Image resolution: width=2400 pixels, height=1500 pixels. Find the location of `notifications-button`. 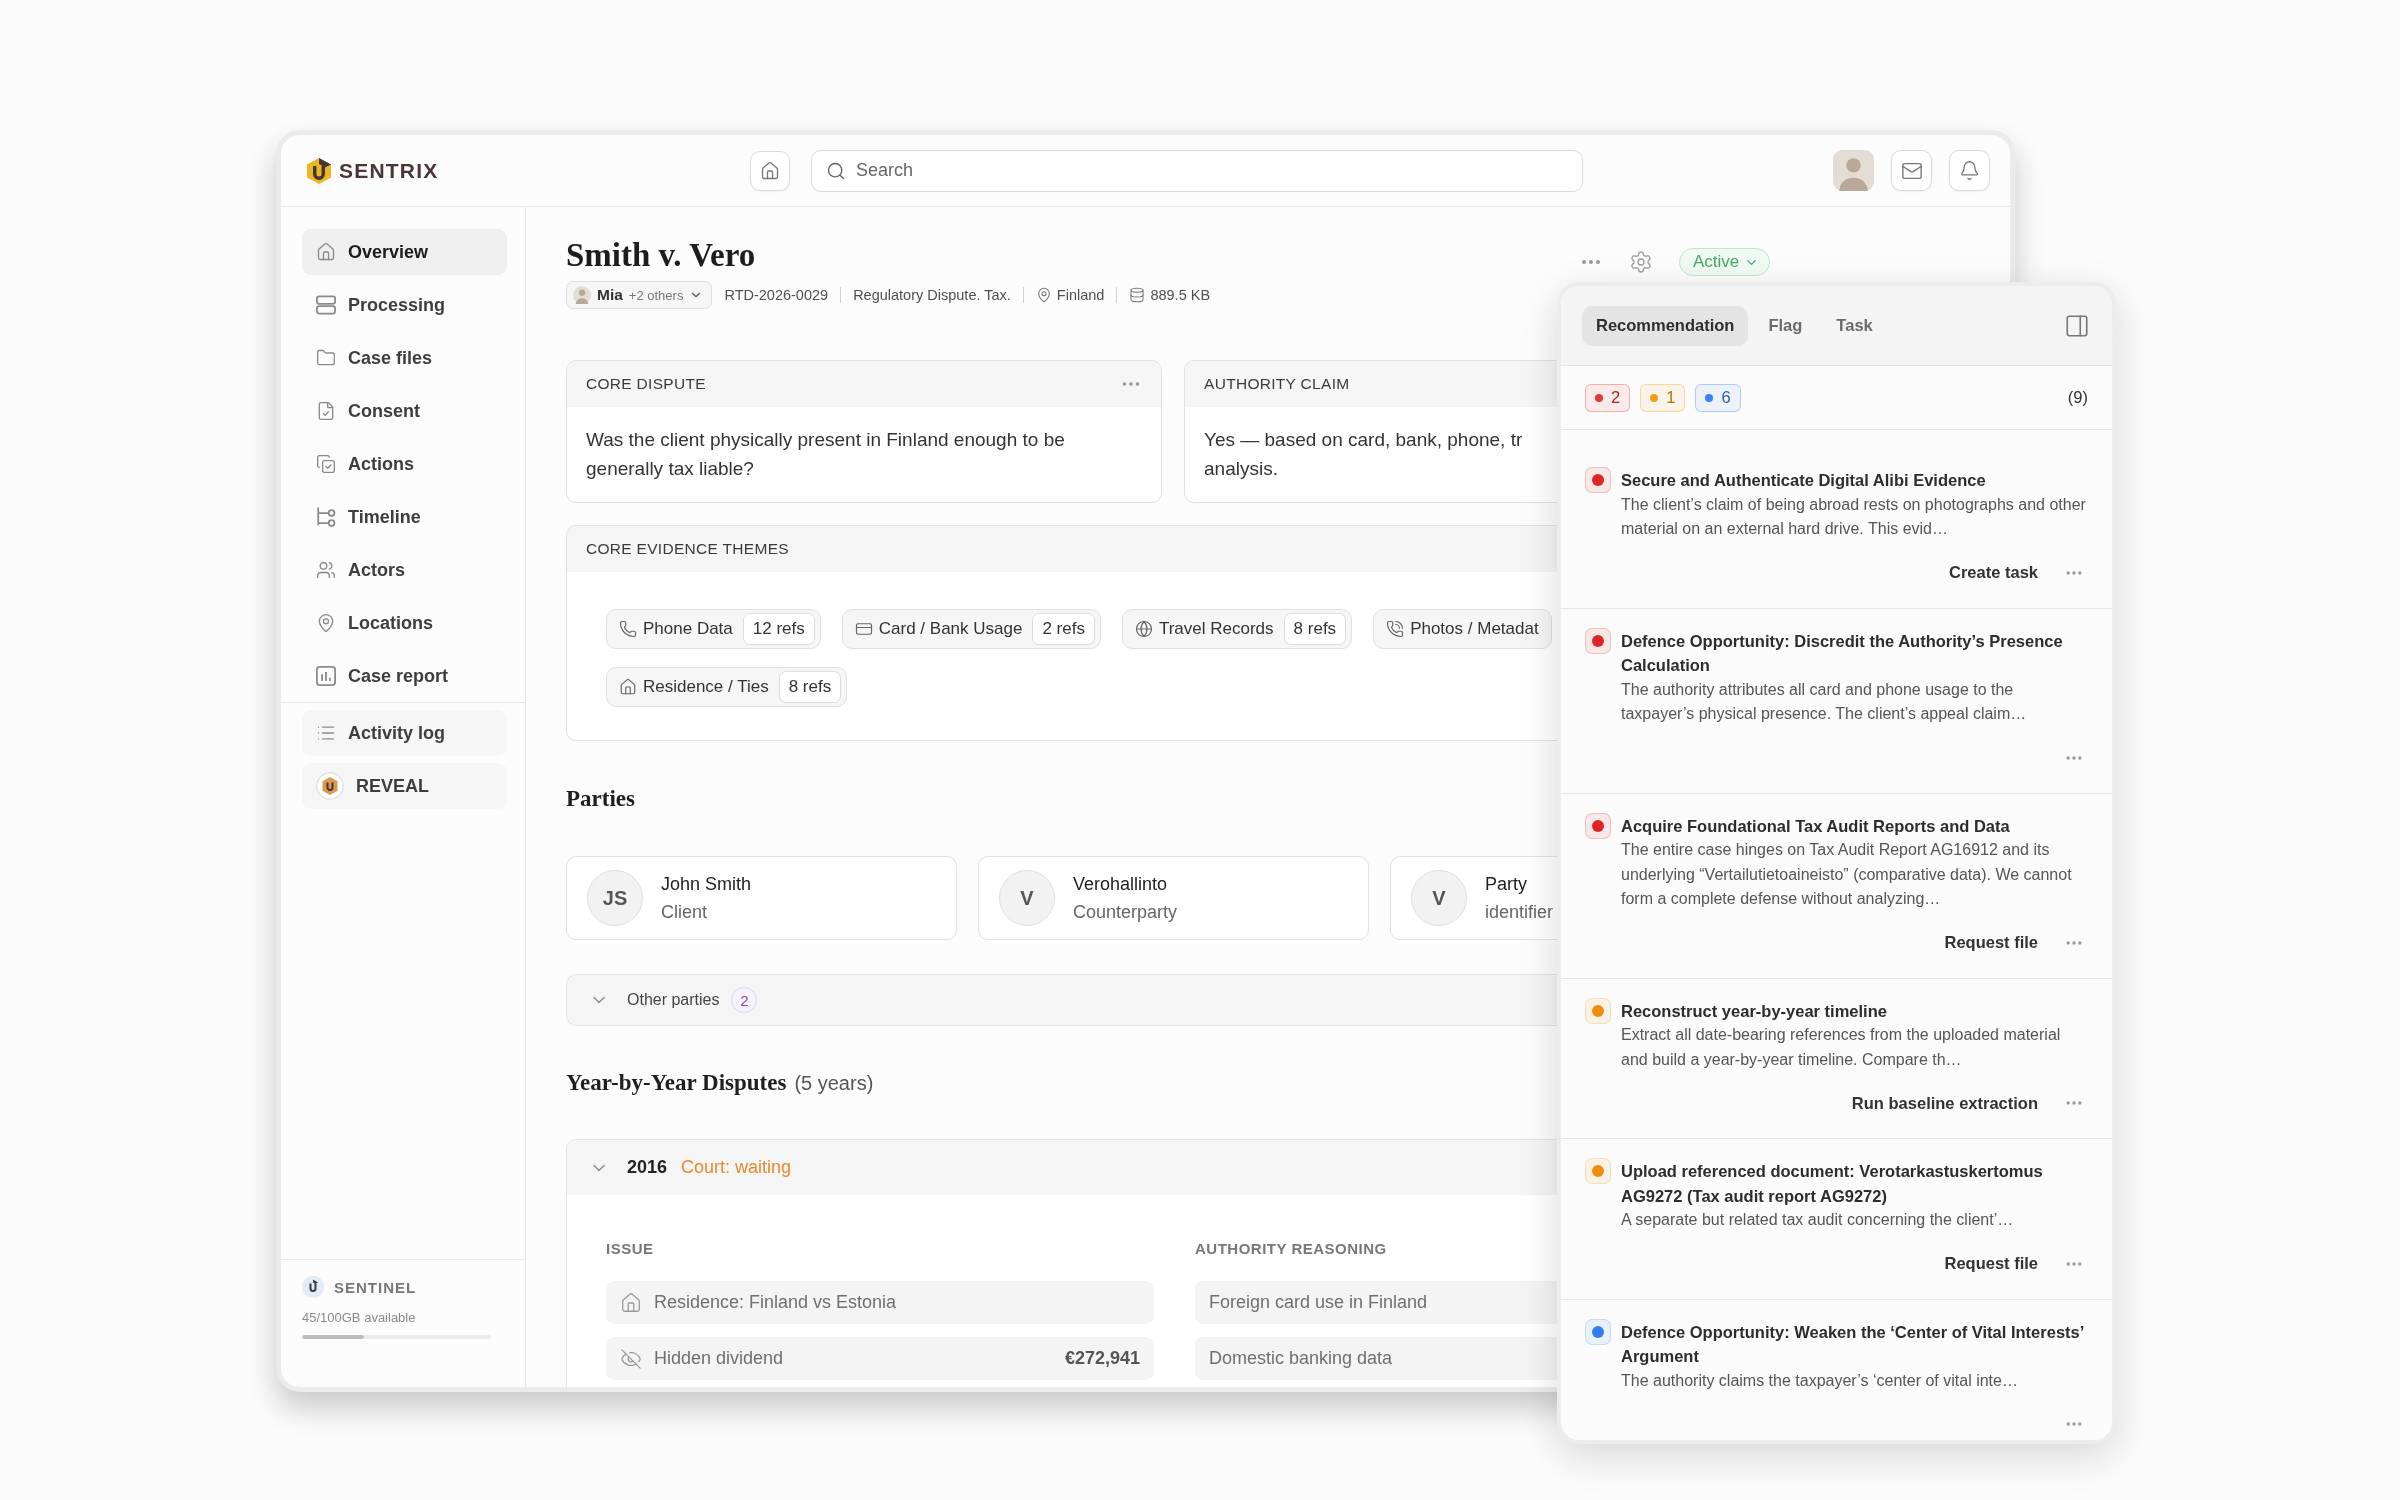

notifications-button is located at coordinates (1969, 170).